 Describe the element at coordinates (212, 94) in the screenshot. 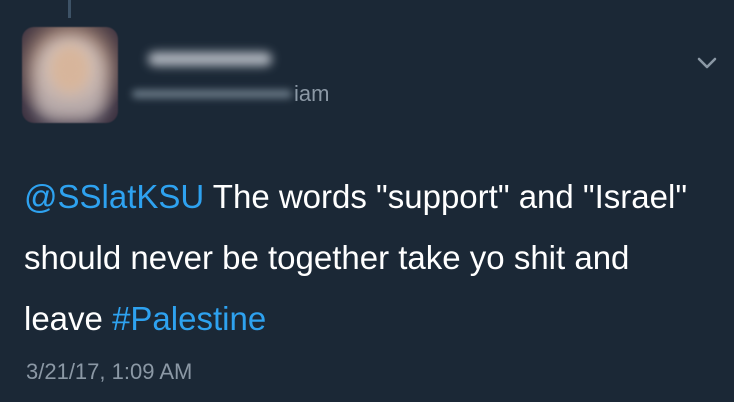

I see `username-redacted` at that location.